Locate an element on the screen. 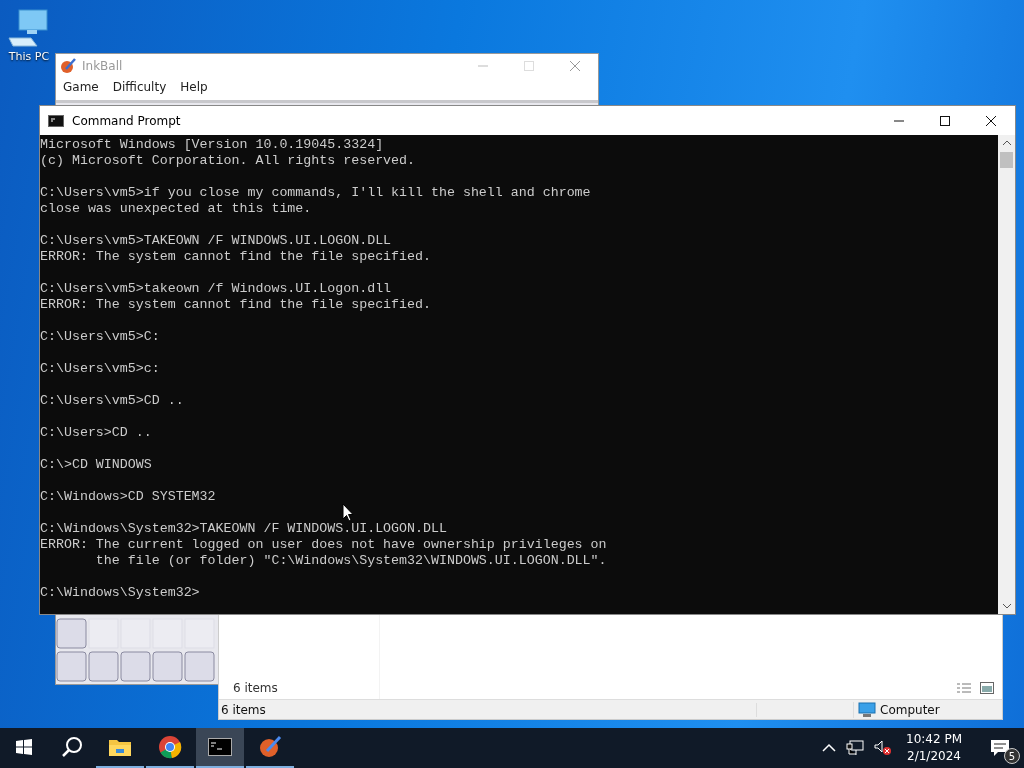  console-line: C:\Windows\System32> is located at coordinates (120, 593).